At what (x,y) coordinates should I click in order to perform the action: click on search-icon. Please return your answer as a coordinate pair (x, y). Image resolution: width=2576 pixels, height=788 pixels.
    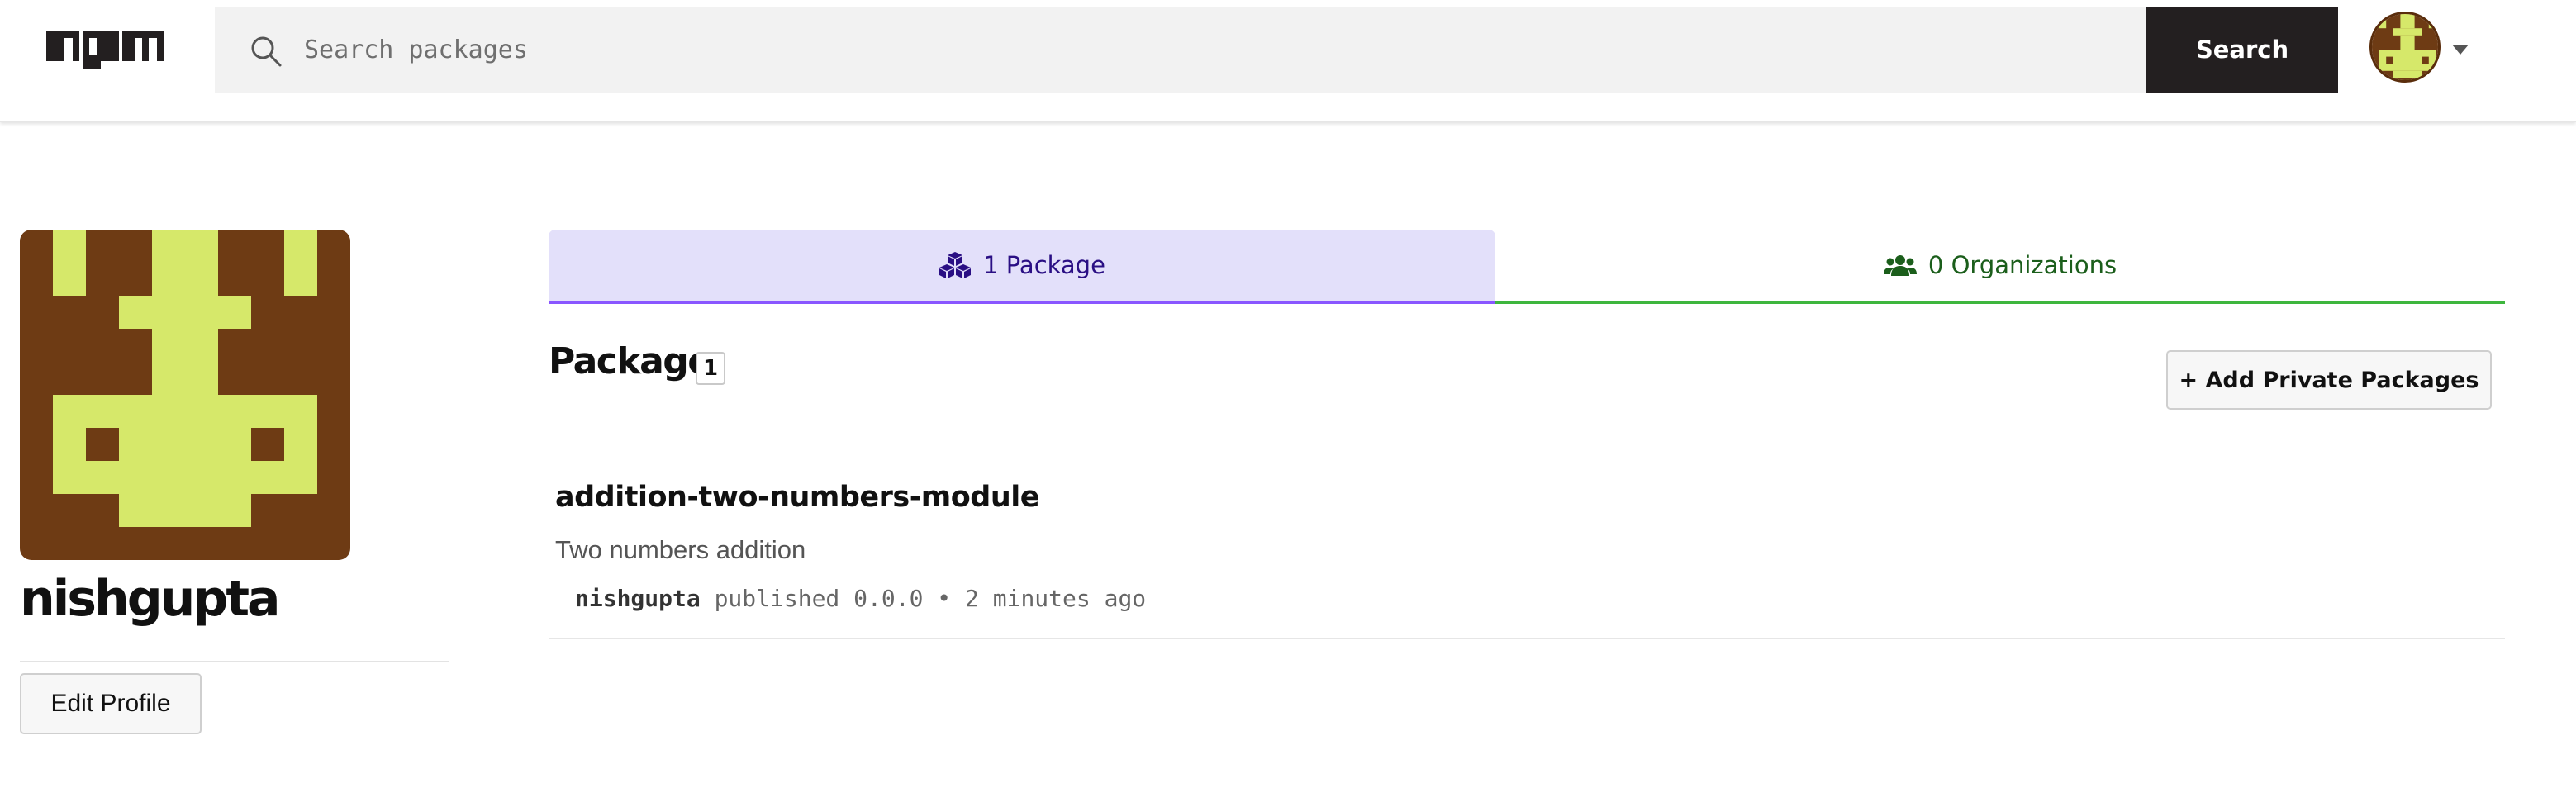
    Looking at the image, I should click on (266, 51).